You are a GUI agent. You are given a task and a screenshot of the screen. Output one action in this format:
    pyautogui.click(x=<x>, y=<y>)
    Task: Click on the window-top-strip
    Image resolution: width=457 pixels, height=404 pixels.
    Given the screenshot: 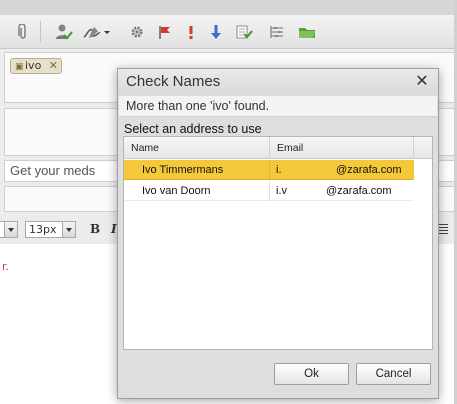 What is the action you would take?
    pyautogui.click(x=228, y=7)
    